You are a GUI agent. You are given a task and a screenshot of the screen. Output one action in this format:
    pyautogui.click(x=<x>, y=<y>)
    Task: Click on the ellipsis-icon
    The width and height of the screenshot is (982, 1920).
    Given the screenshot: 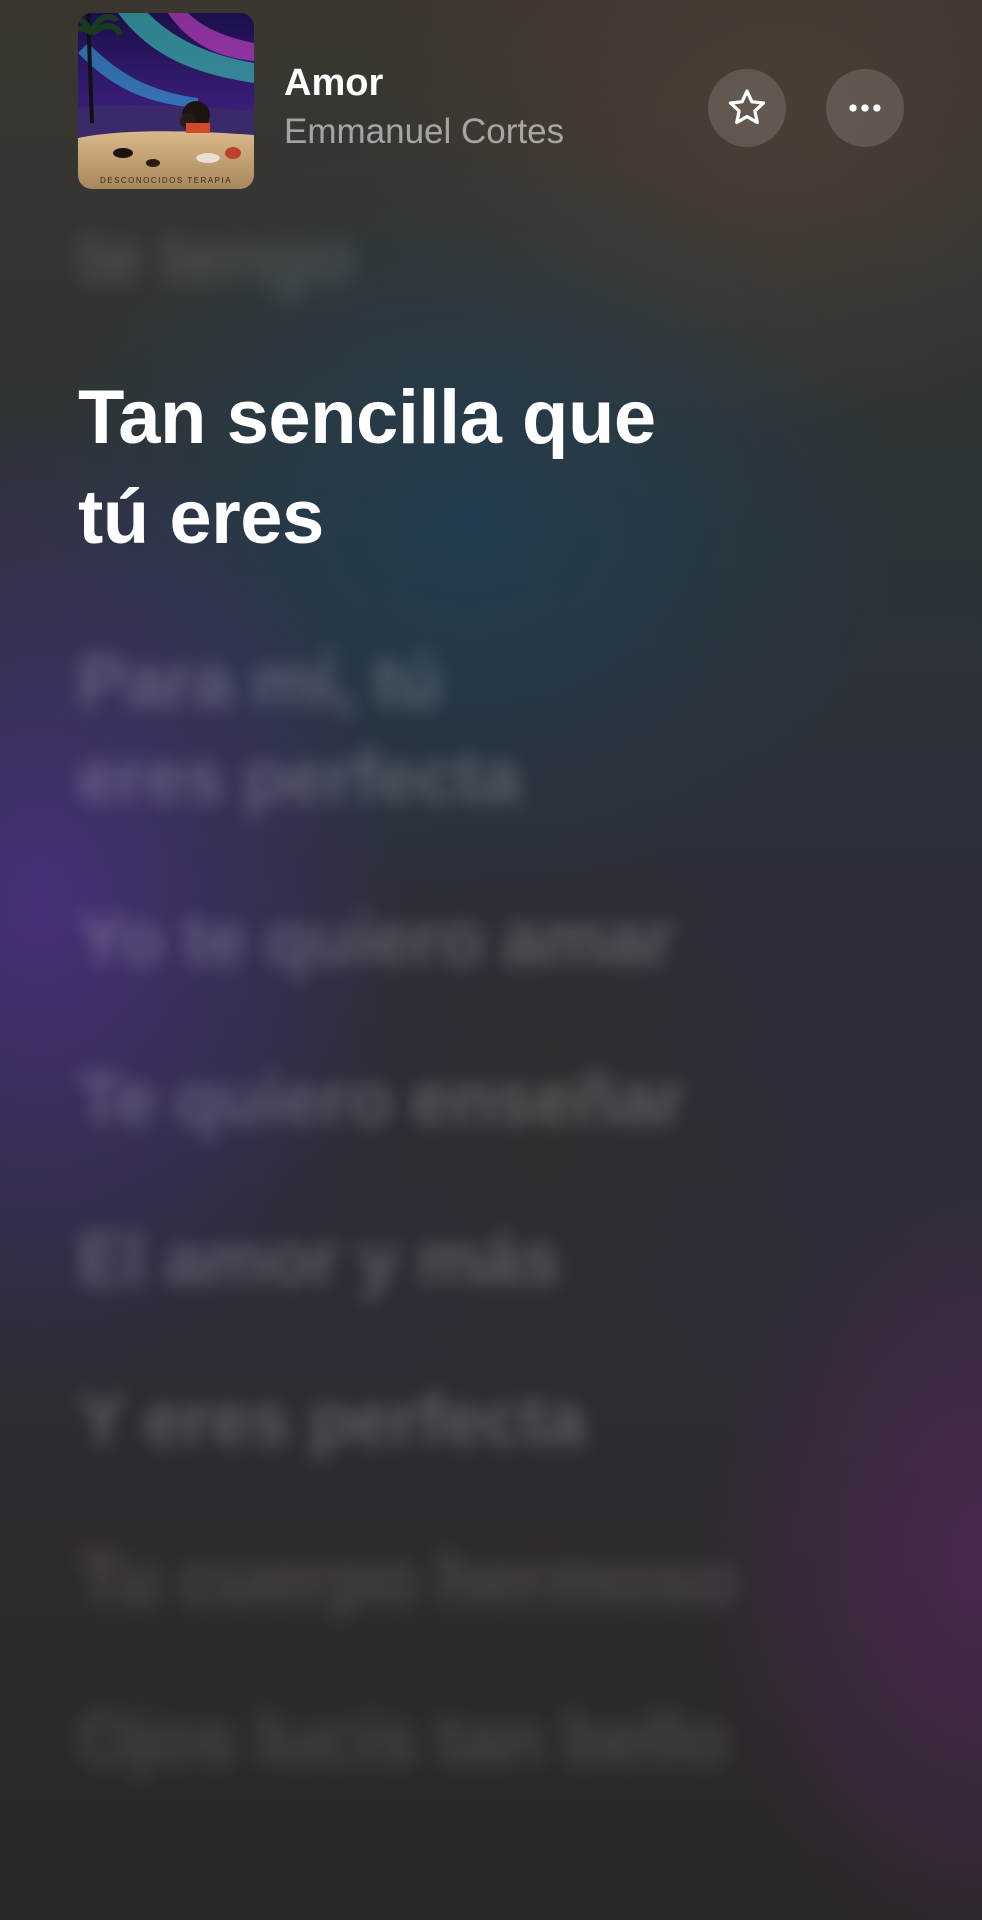 What is the action you would take?
    pyautogui.click(x=865, y=108)
    